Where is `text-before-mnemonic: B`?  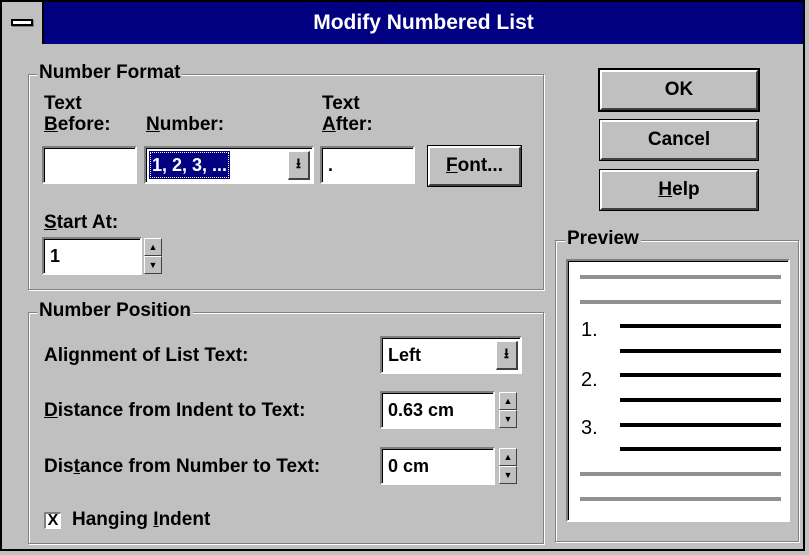
text-before-mnemonic: B is located at coordinates (51, 124).